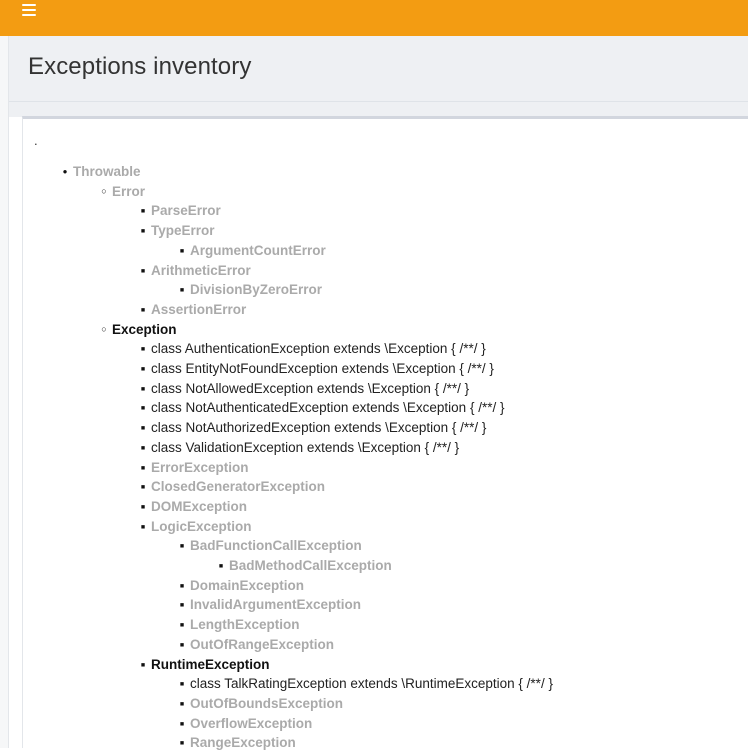 The image size is (748, 755). I want to click on tree-item-label: ArgumentCountError, so click(258, 250).